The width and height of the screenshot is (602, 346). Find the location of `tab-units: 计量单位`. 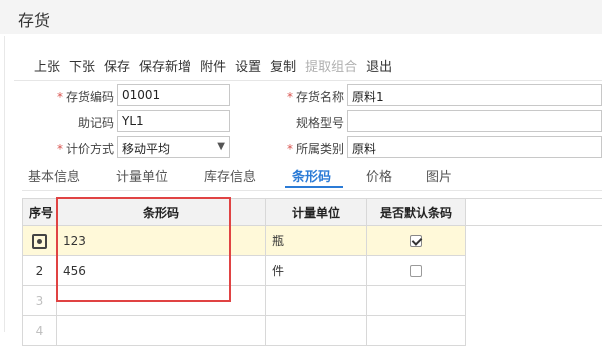

tab-units: 计量单位 is located at coordinates (142, 175).